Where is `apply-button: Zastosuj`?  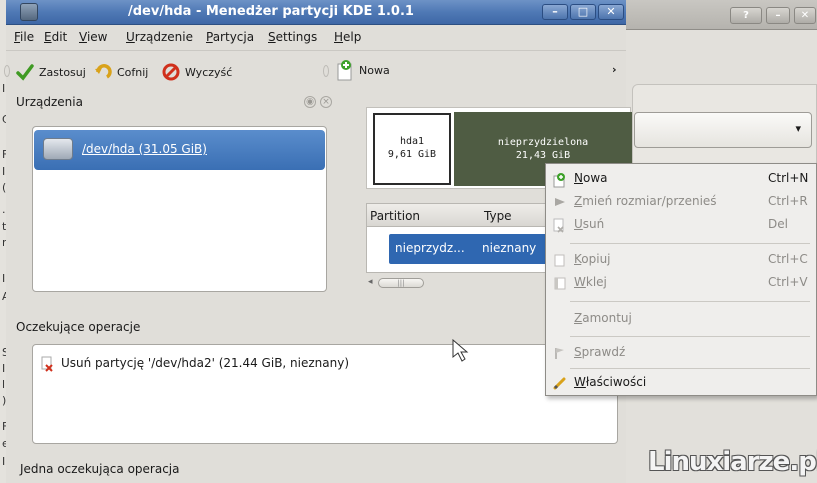 apply-button: Zastosuj is located at coordinates (51, 72).